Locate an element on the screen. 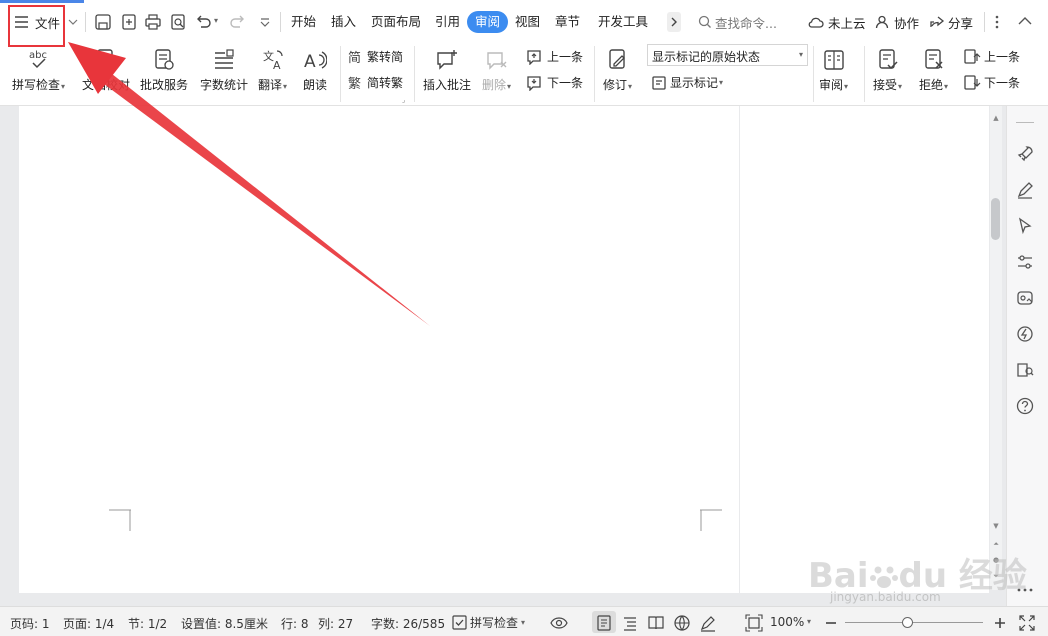 Image resolution: width=1048 pixels, height=636 pixels. read-aloud-button: A 朗读 is located at coordinates (315, 69).